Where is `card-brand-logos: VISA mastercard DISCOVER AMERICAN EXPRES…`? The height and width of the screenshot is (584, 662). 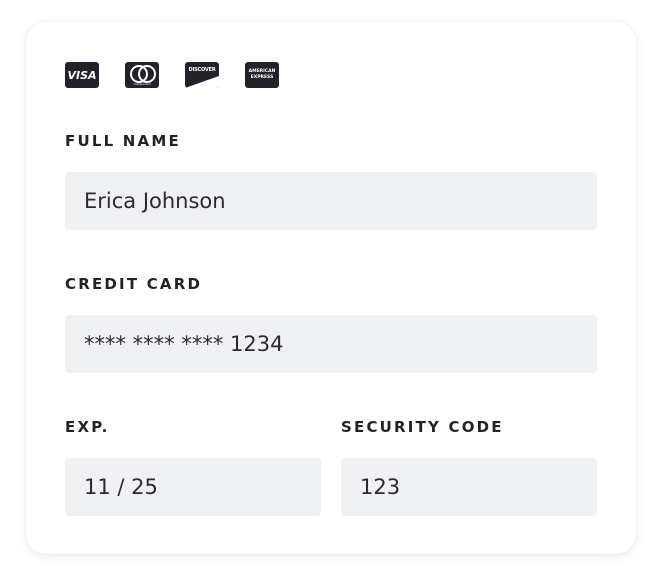 card-brand-logos: VISA mastercard DISCOVER AMERICAN EXPRES… is located at coordinates (172, 75).